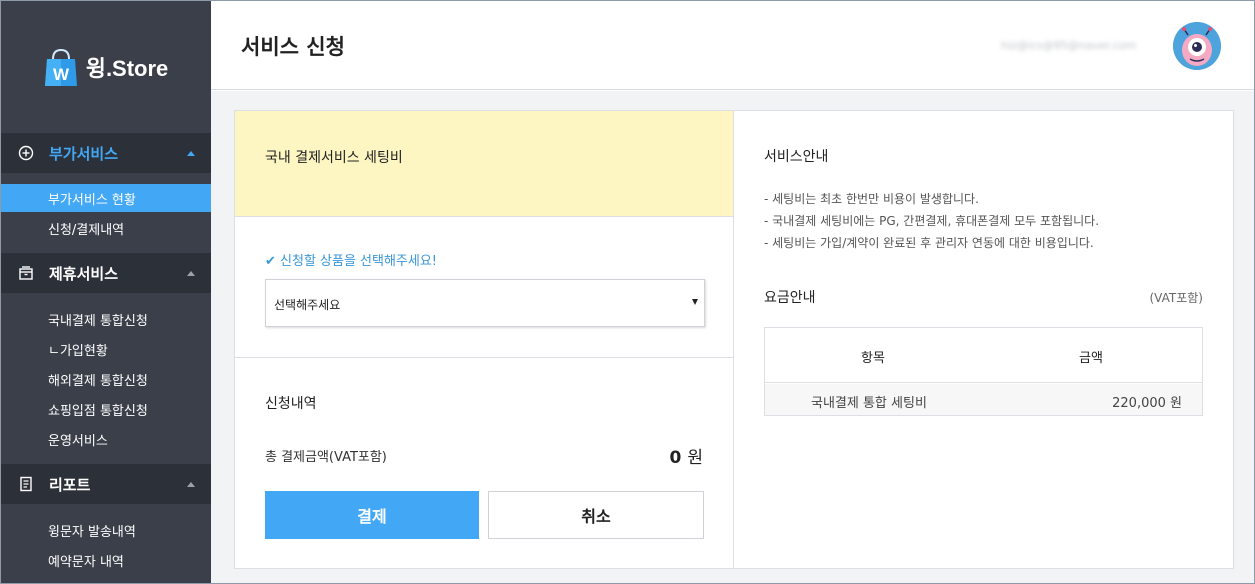 The height and width of the screenshot is (584, 1255). I want to click on info-line: - 세팅비는 최초 한번만 비용이 발생합니다., so click(871, 199).